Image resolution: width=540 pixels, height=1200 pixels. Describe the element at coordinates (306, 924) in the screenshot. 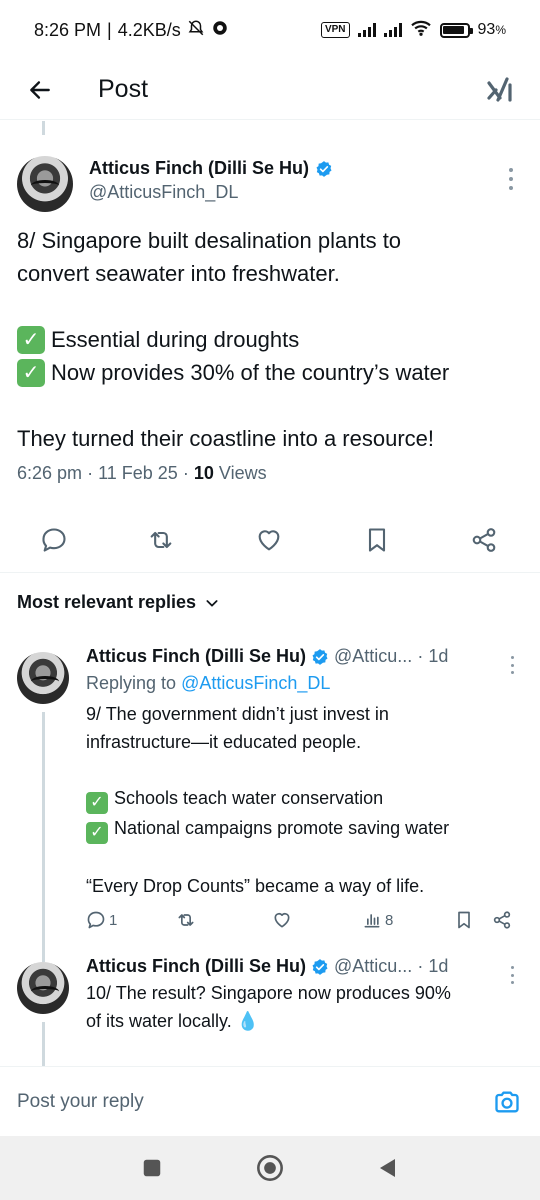

I see `reply-action-bar: 1 8` at that location.